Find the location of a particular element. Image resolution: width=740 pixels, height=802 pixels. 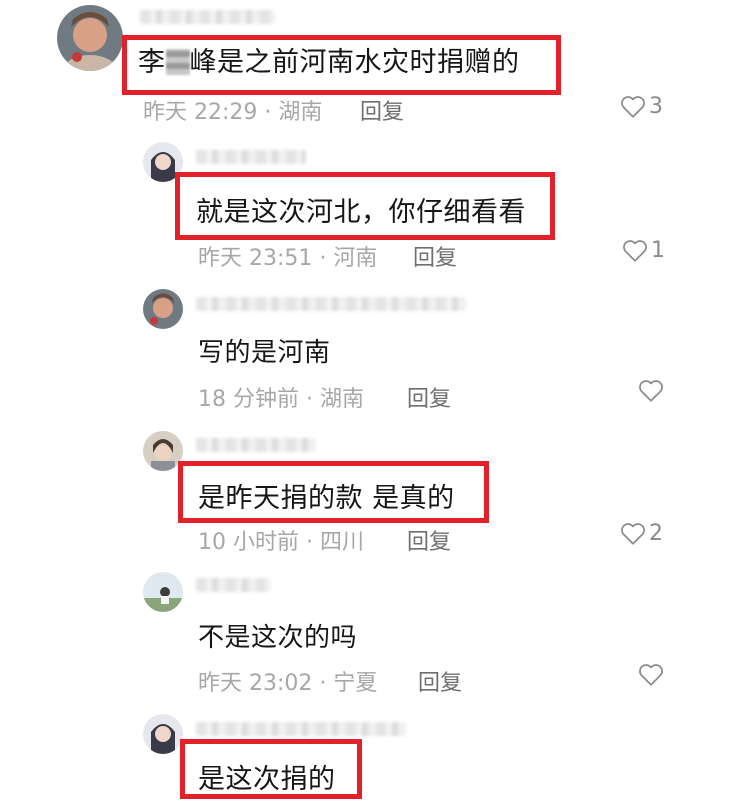

like-button: 3 is located at coordinates (641, 106).